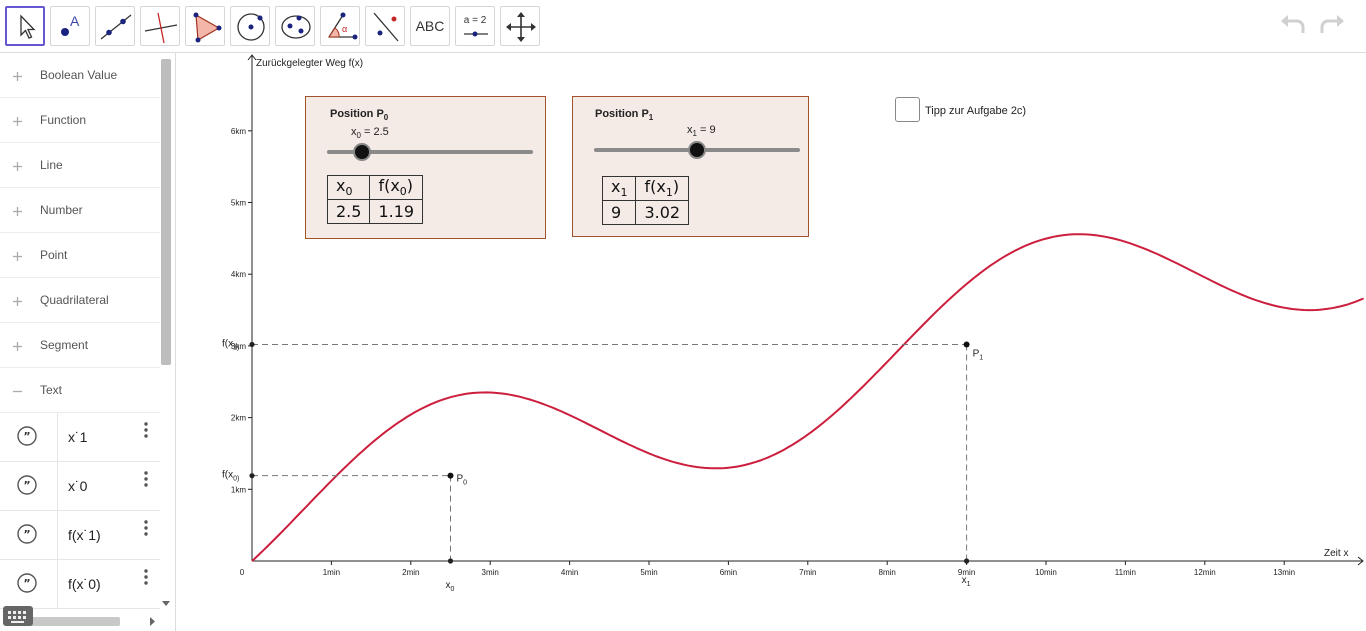 The width and height of the screenshot is (1366, 631). I want to click on table-header-x0: x0, so click(348, 187).